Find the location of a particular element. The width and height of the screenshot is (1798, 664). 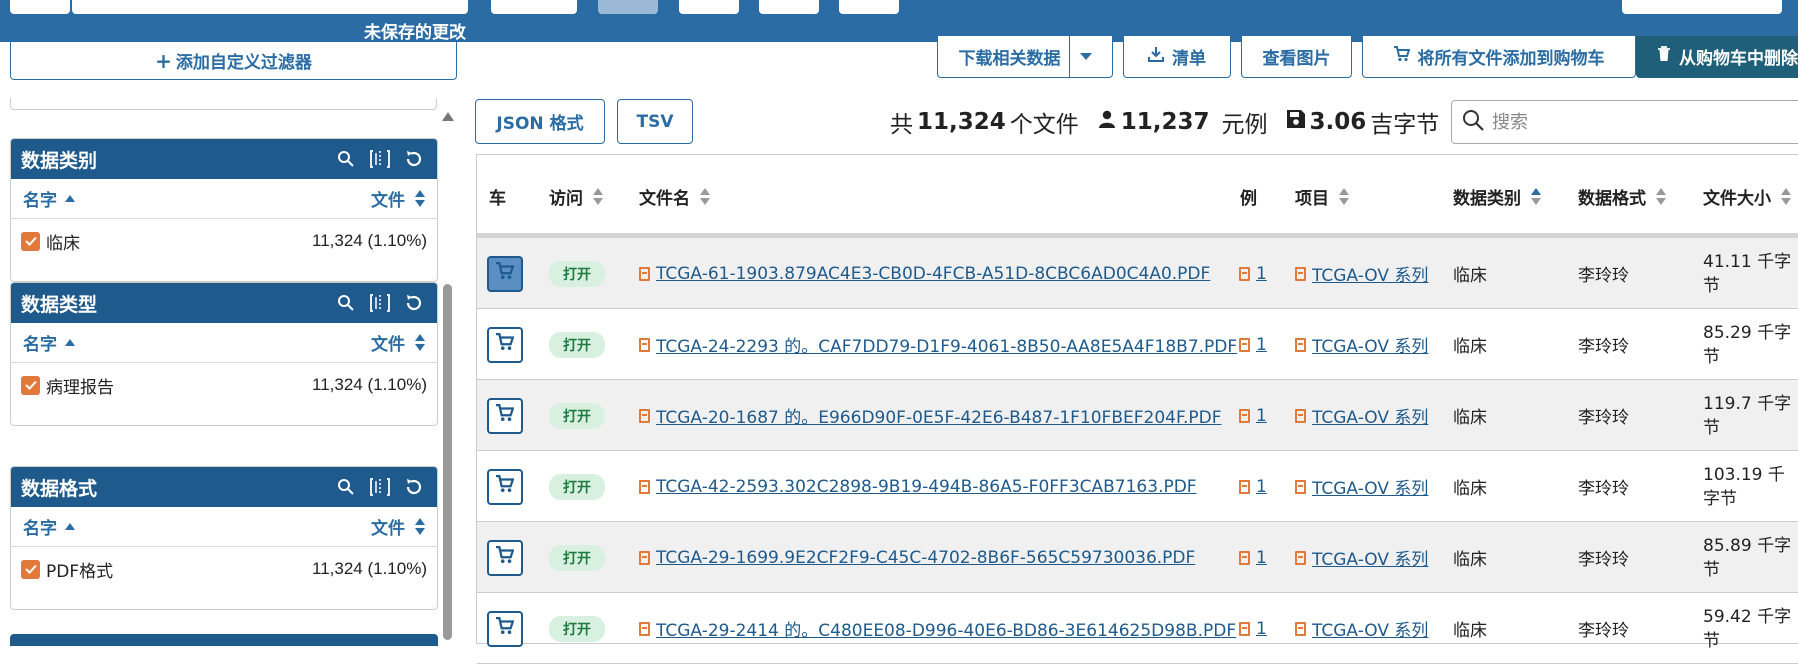

facet-option: PDF格式 11,324 (1.10%) is located at coordinates (224, 569).